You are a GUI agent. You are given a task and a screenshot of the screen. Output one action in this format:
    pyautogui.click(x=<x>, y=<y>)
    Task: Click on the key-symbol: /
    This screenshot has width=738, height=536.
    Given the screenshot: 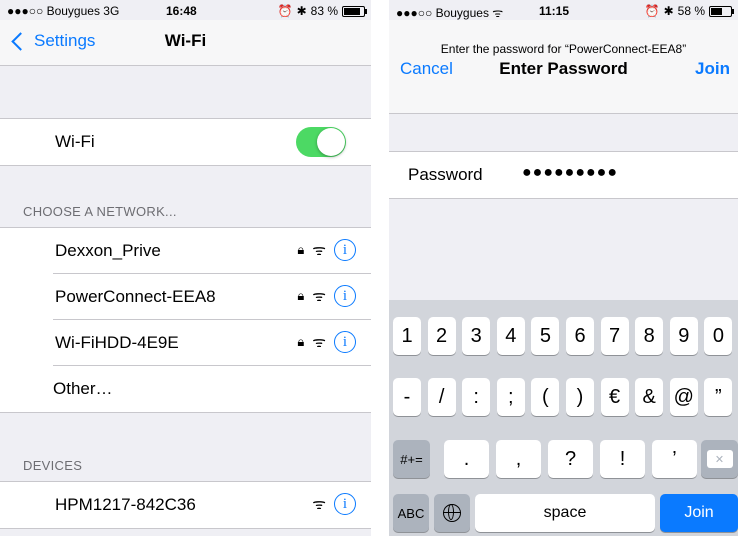 What is the action you would take?
    pyautogui.click(x=441, y=397)
    